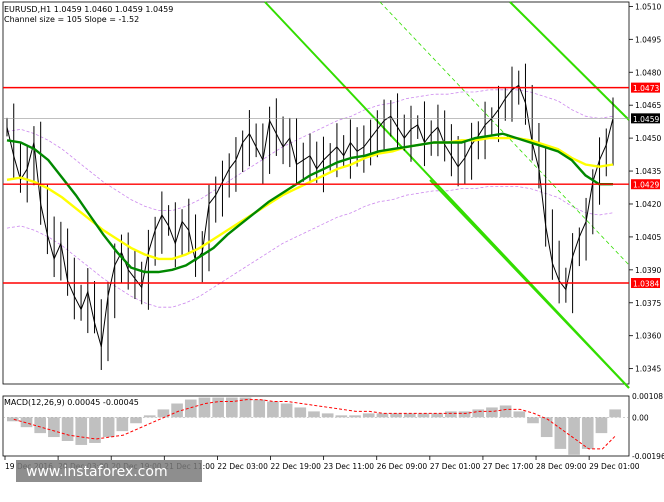 The height and width of the screenshot is (502, 664). I want to click on x-tick-label: 23 Dec 11:00, so click(349, 466).